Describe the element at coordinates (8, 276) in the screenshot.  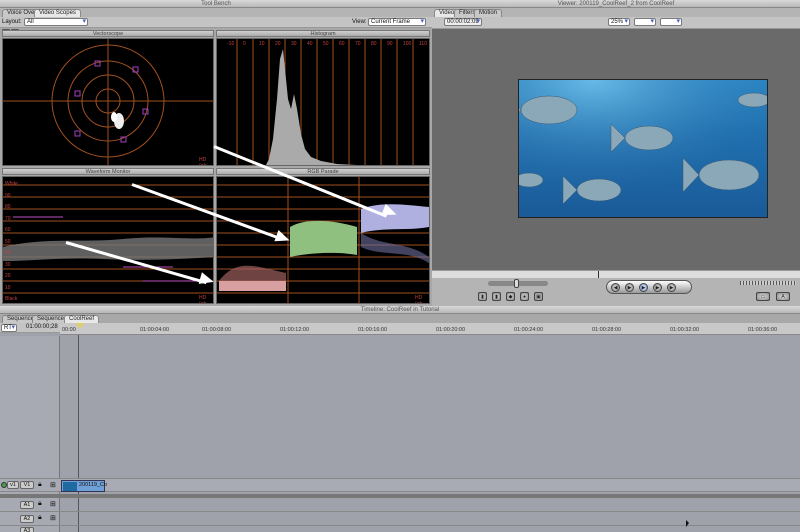
I see `waveform-scale-label: 20` at that location.